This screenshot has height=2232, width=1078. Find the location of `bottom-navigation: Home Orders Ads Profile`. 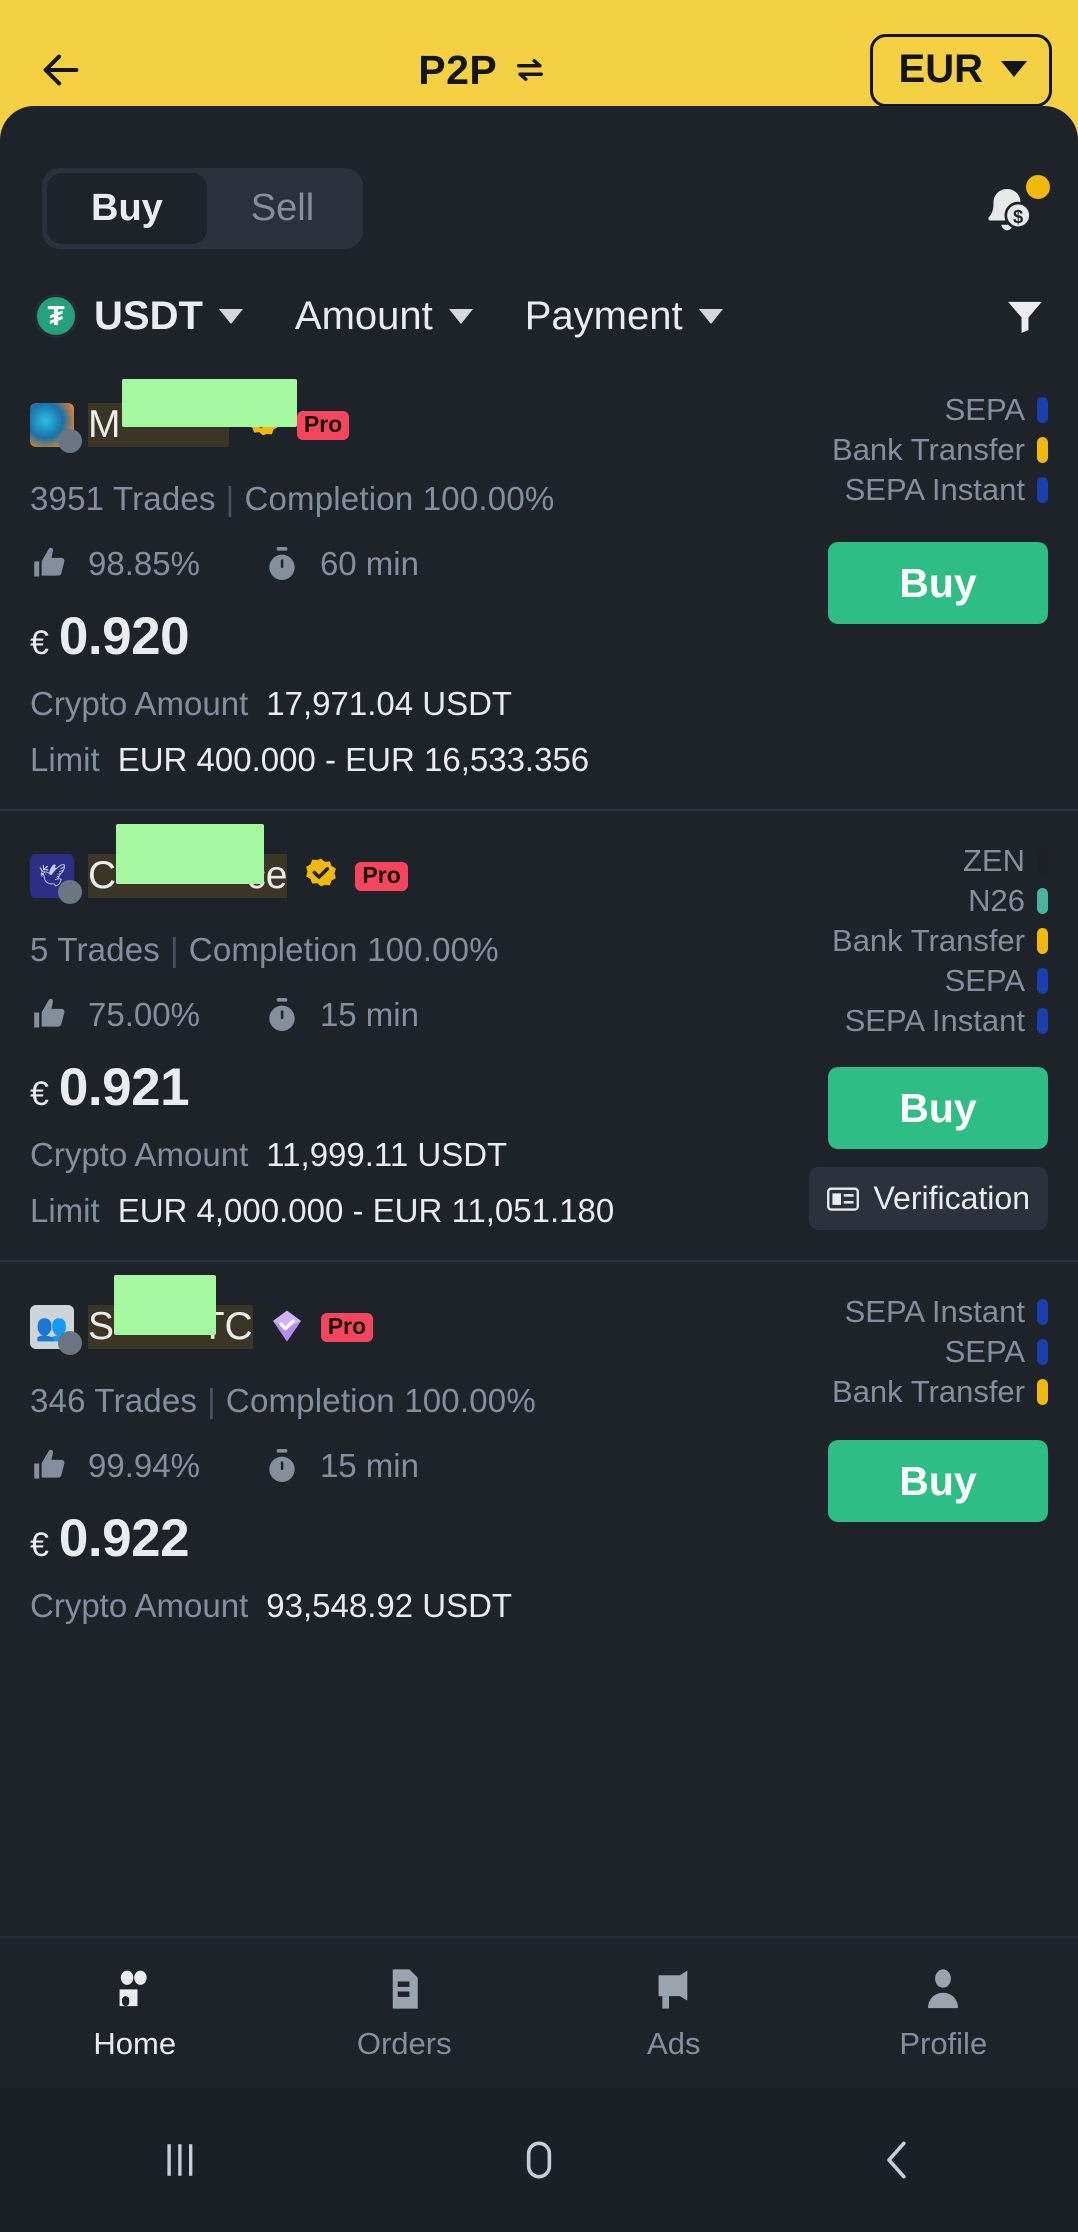

bottom-navigation: Home Orders Ads Profile is located at coordinates (539, 2012).